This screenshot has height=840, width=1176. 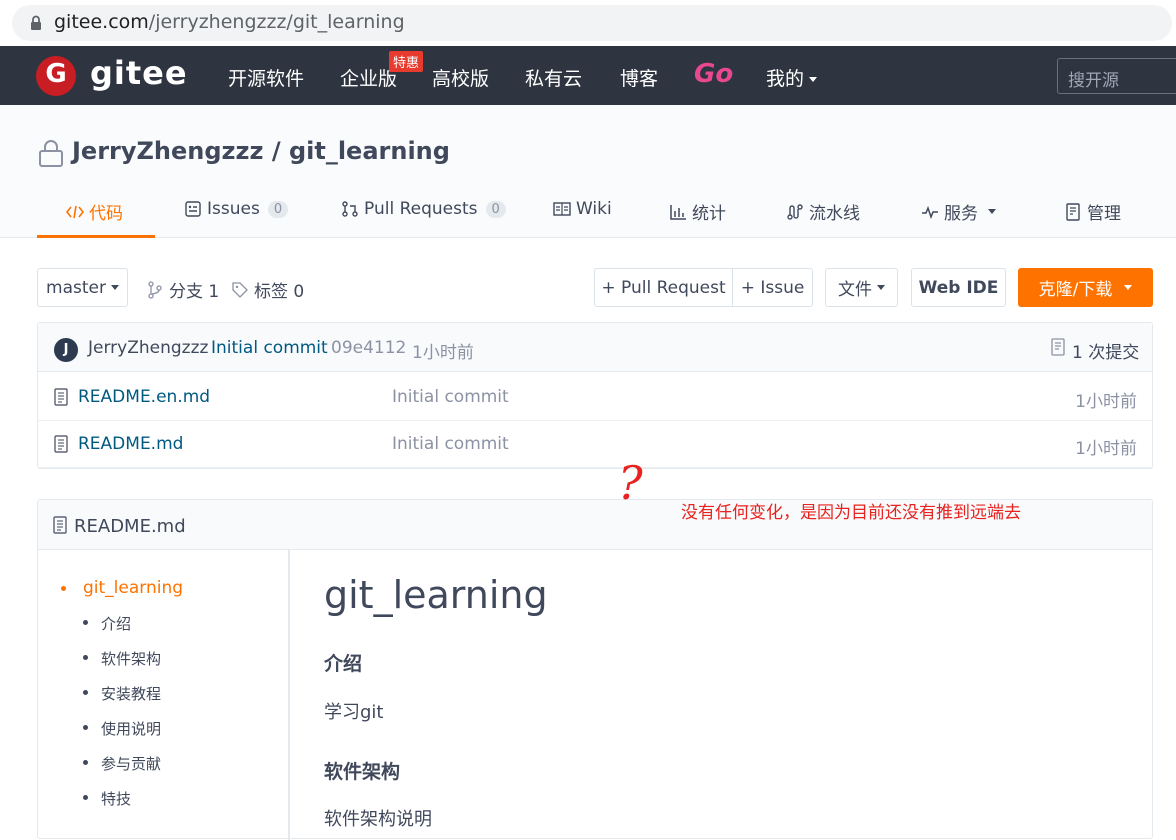 I want to click on active-tab-indicator, so click(x=96, y=236).